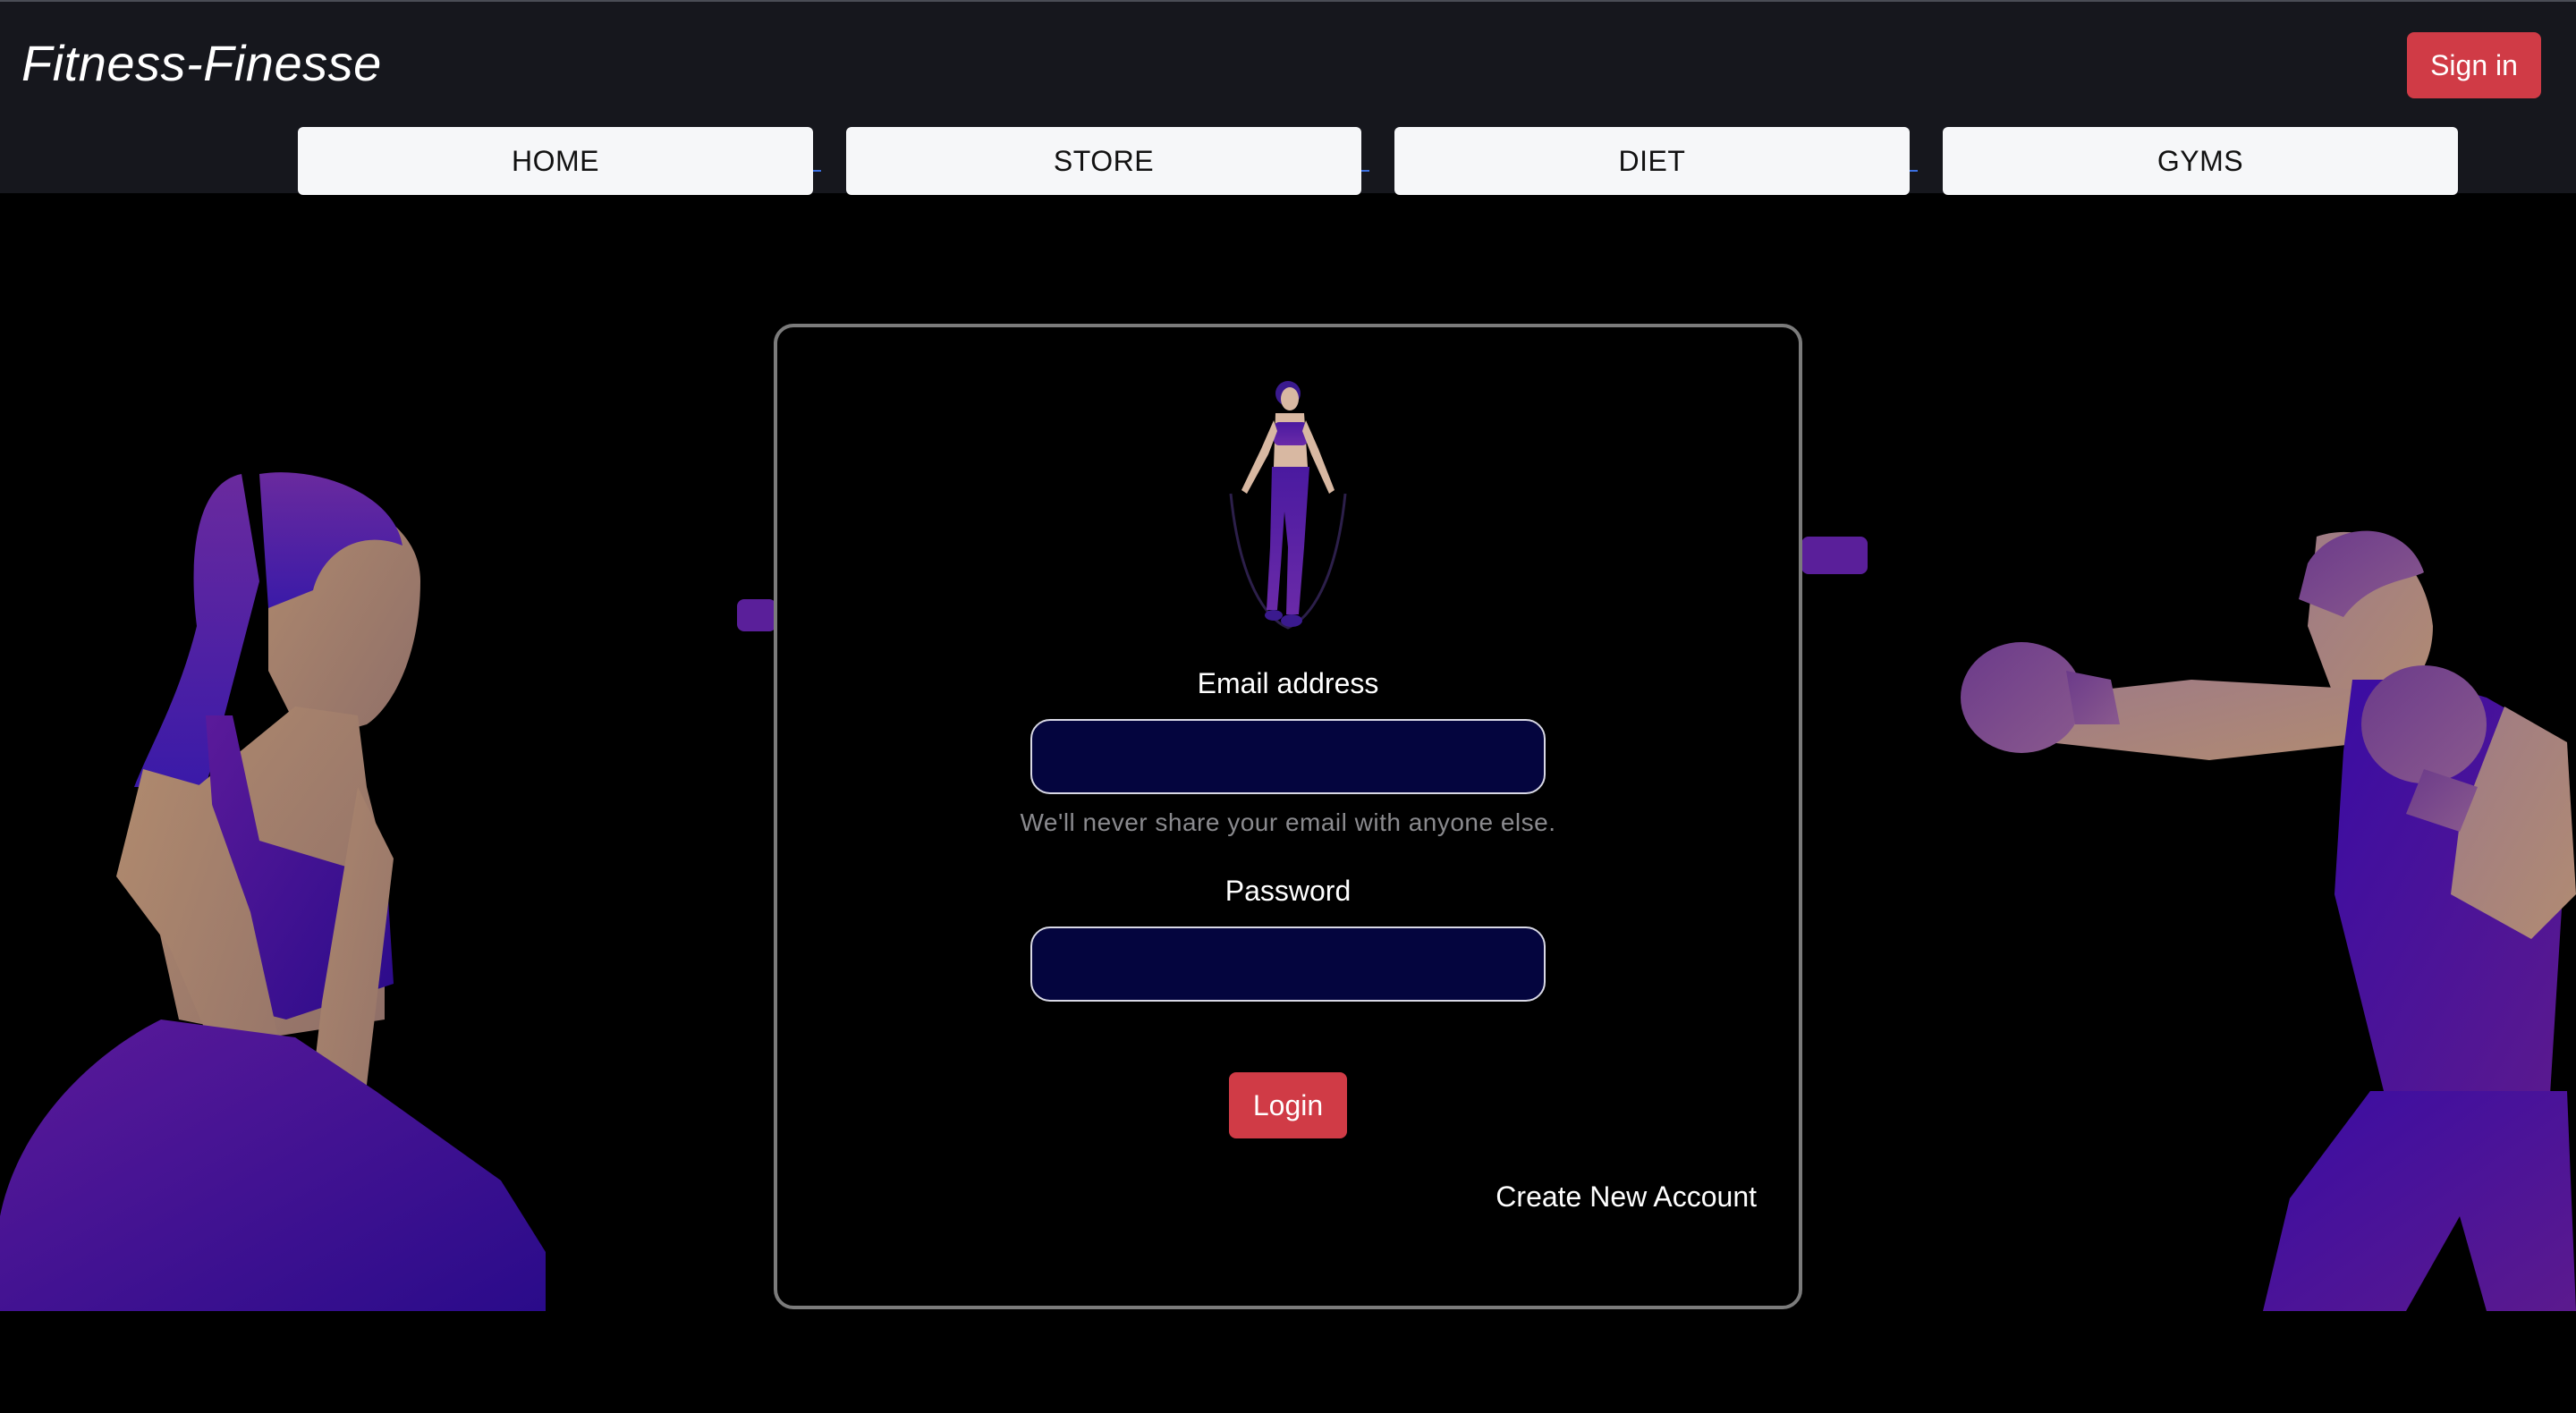  What do you see at coordinates (1288, 683) in the screenshot?
I see `email-label: Email address` at bounding box center [1288, 683].